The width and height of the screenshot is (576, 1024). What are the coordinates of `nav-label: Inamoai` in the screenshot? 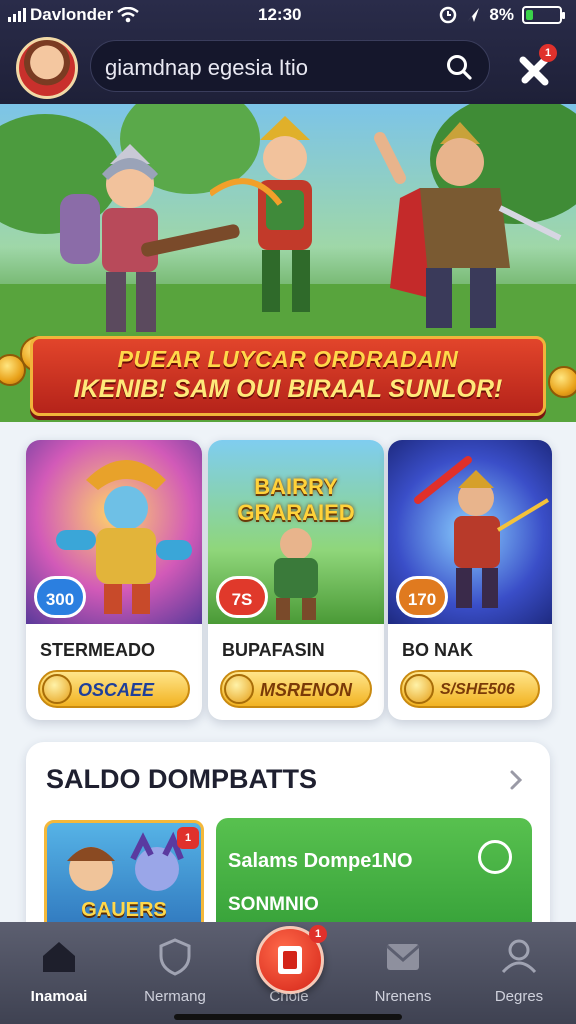 It's located at (59, 996).